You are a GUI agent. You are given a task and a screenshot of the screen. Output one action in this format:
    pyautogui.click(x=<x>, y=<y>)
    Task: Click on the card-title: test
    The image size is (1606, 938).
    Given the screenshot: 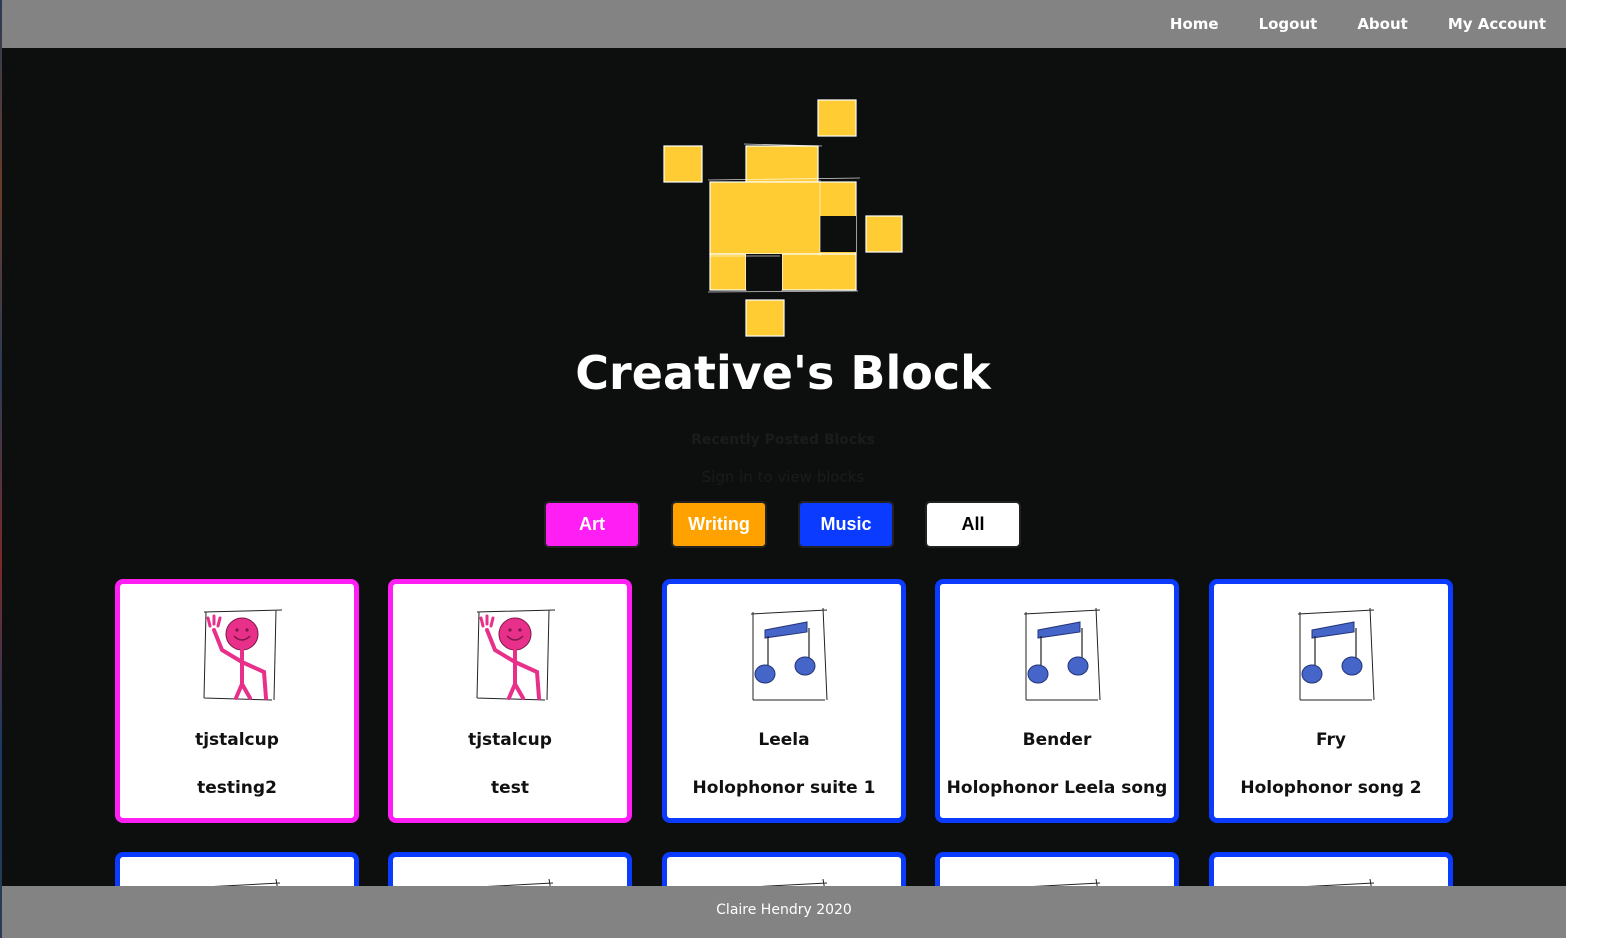 What is the action you would take?
    pyautogui.click(x=510, y=788)
    